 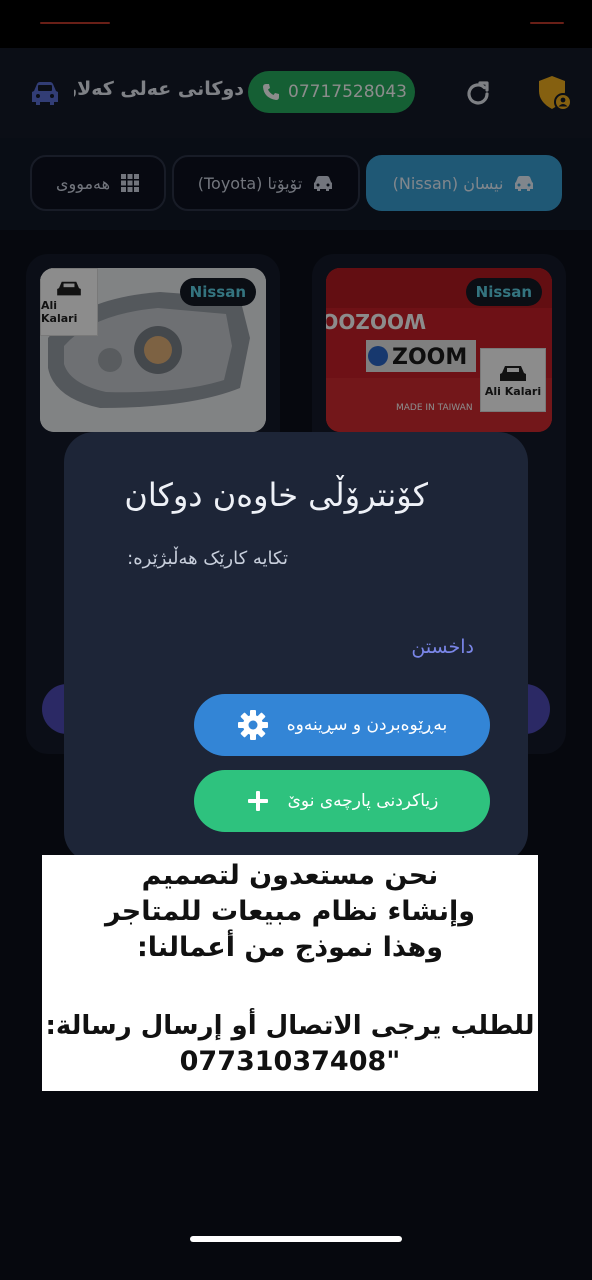 I want to click on add-new-part-button: زیاکردنی پارچەی نوێ, so click(x=342, y=801).